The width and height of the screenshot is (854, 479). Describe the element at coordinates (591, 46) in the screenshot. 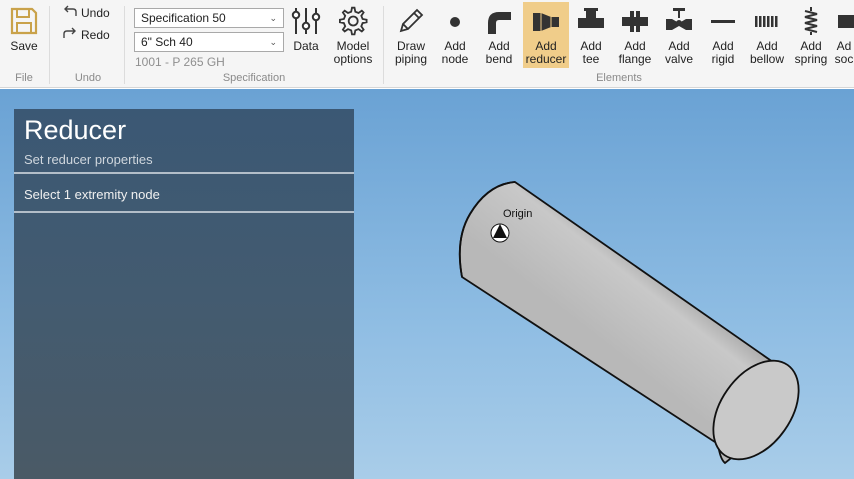

I see `add-tee-label-line1: Add` at that location.